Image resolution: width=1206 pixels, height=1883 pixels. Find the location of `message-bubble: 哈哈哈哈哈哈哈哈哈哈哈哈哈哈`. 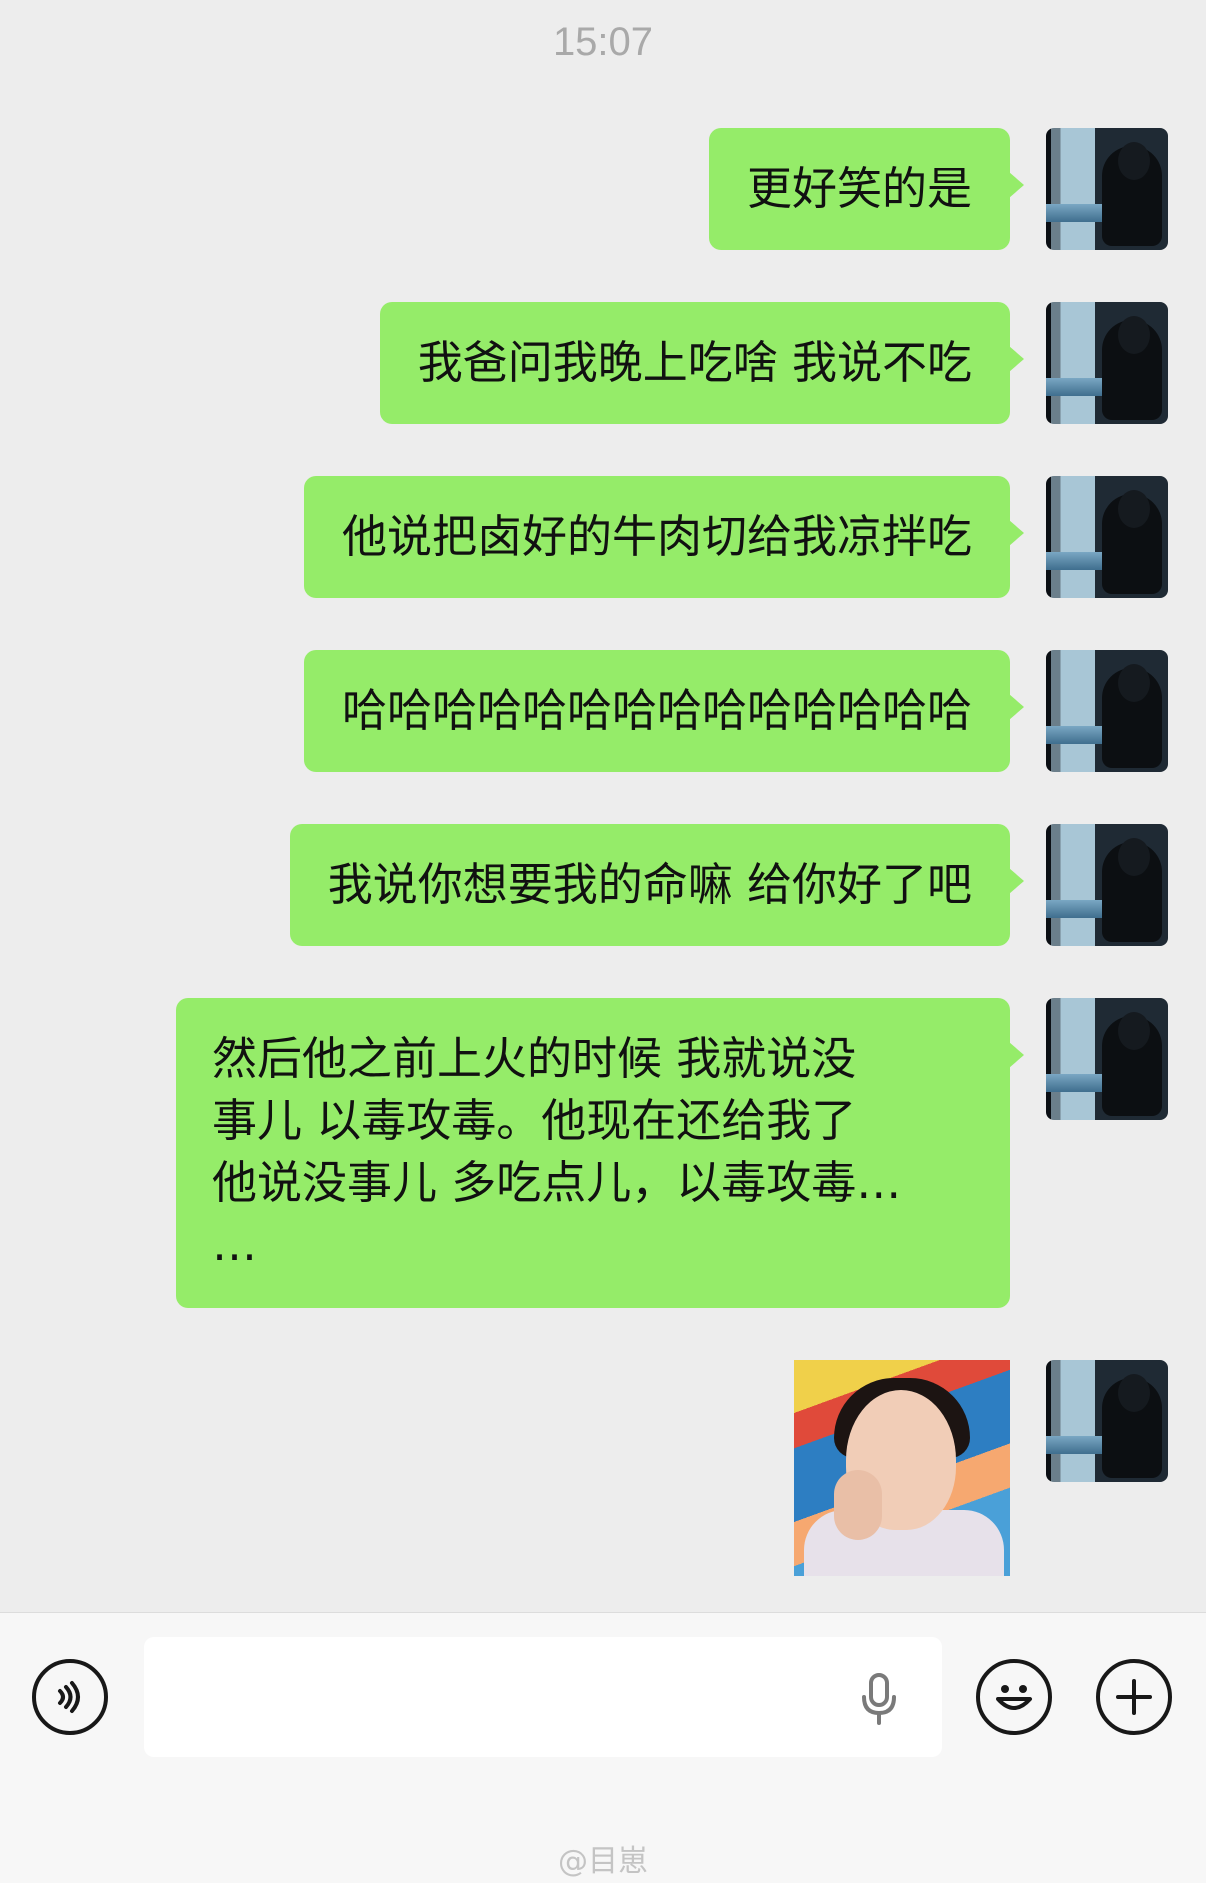

message-bubble: 哈哈哈哈哈哈哈哈哈哈哈哈哈哈 is located at coordinates (664, 711).